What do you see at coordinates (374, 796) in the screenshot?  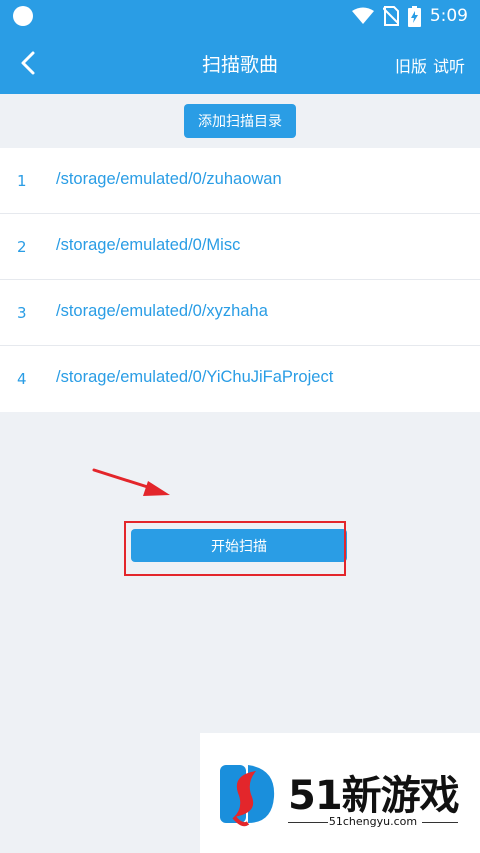 I see `watermark-brand: 51新游戏` at bounding box center [374, 796].